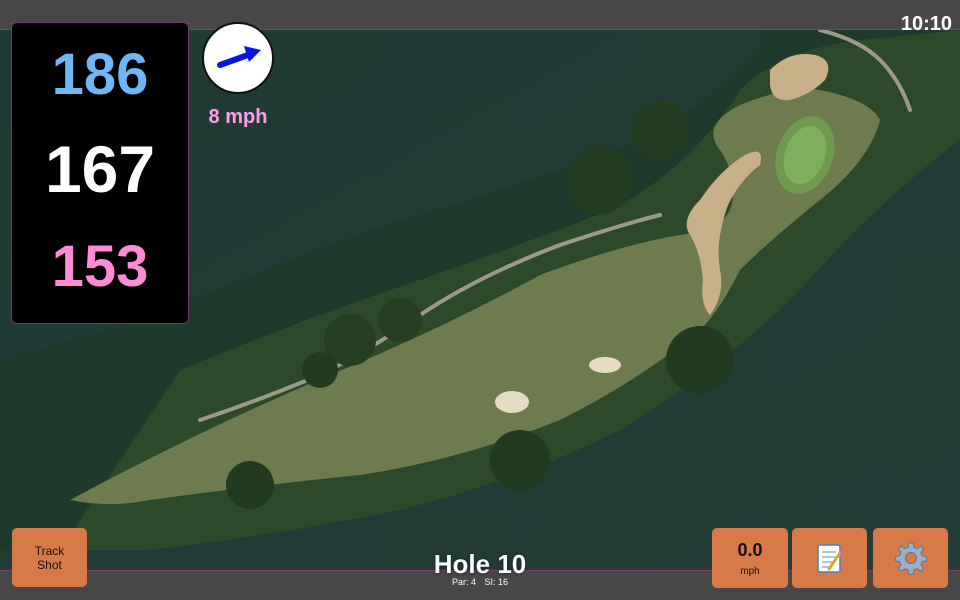  I want to click on gear-icon, so click(910, 558).